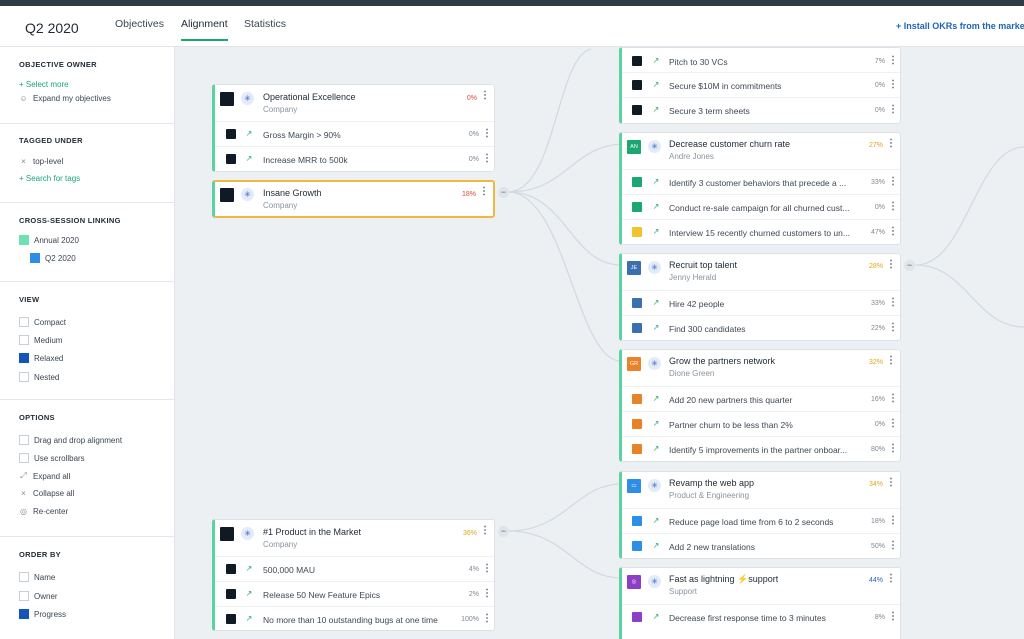 The width and height of the screenshot is (1024, 639). I want to click on objective-card-insane-growth: ✳ Insane Growth Company 18% ⋮, so click(353, 199).